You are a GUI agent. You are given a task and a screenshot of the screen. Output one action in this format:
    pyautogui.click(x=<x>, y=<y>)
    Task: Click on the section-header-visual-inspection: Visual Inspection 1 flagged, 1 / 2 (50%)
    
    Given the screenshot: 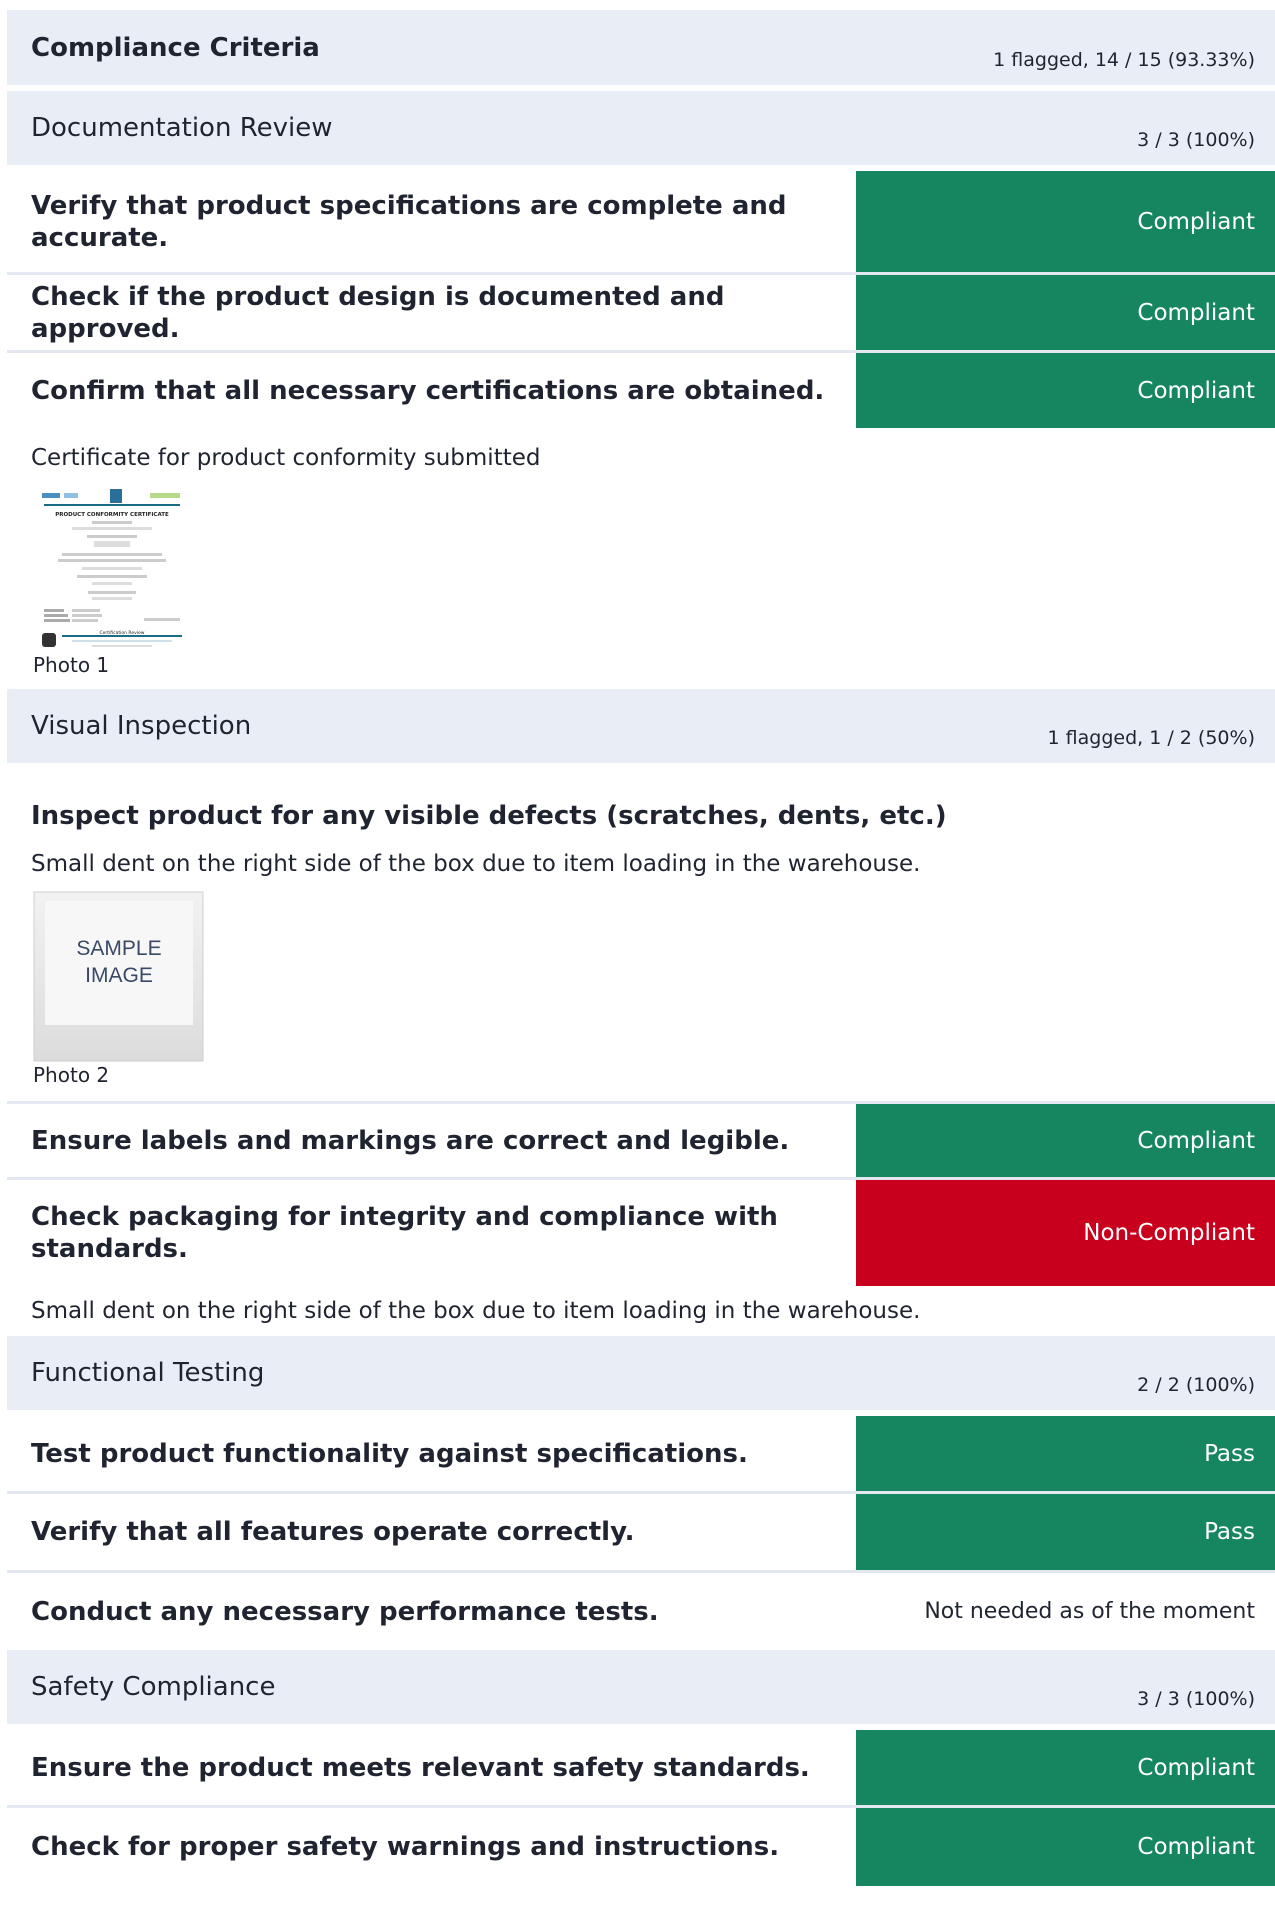 What is the action you would take?
    pyautogui.click(x=641, y=726)
    